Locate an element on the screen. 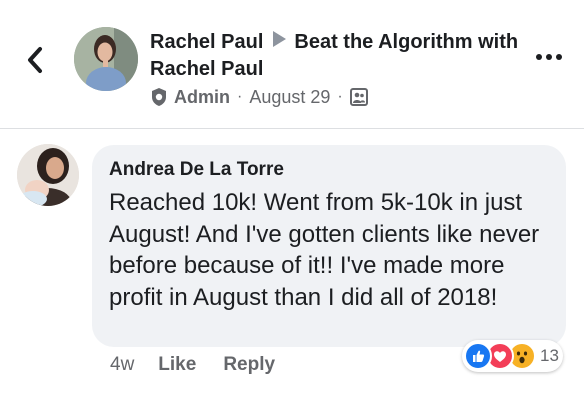 The width and height of the screenshot is (584, 402). comment-actions: 4w Like Reply is located at coordinates (206, 365).